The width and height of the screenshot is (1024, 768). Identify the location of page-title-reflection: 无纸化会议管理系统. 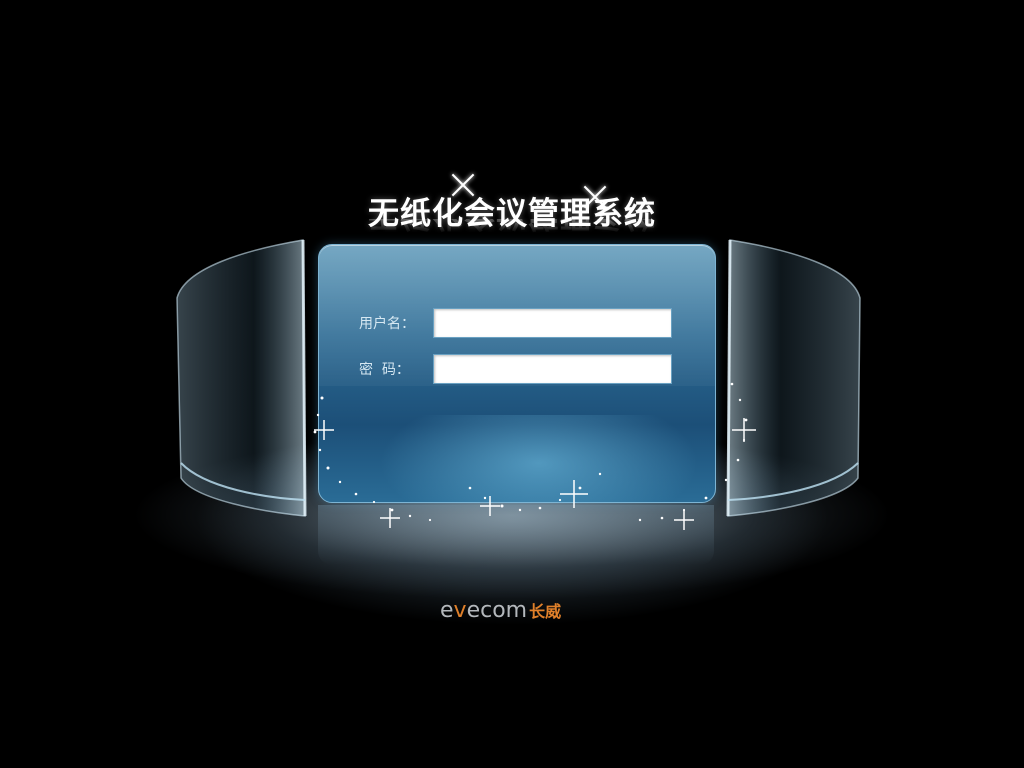
(512, 230).